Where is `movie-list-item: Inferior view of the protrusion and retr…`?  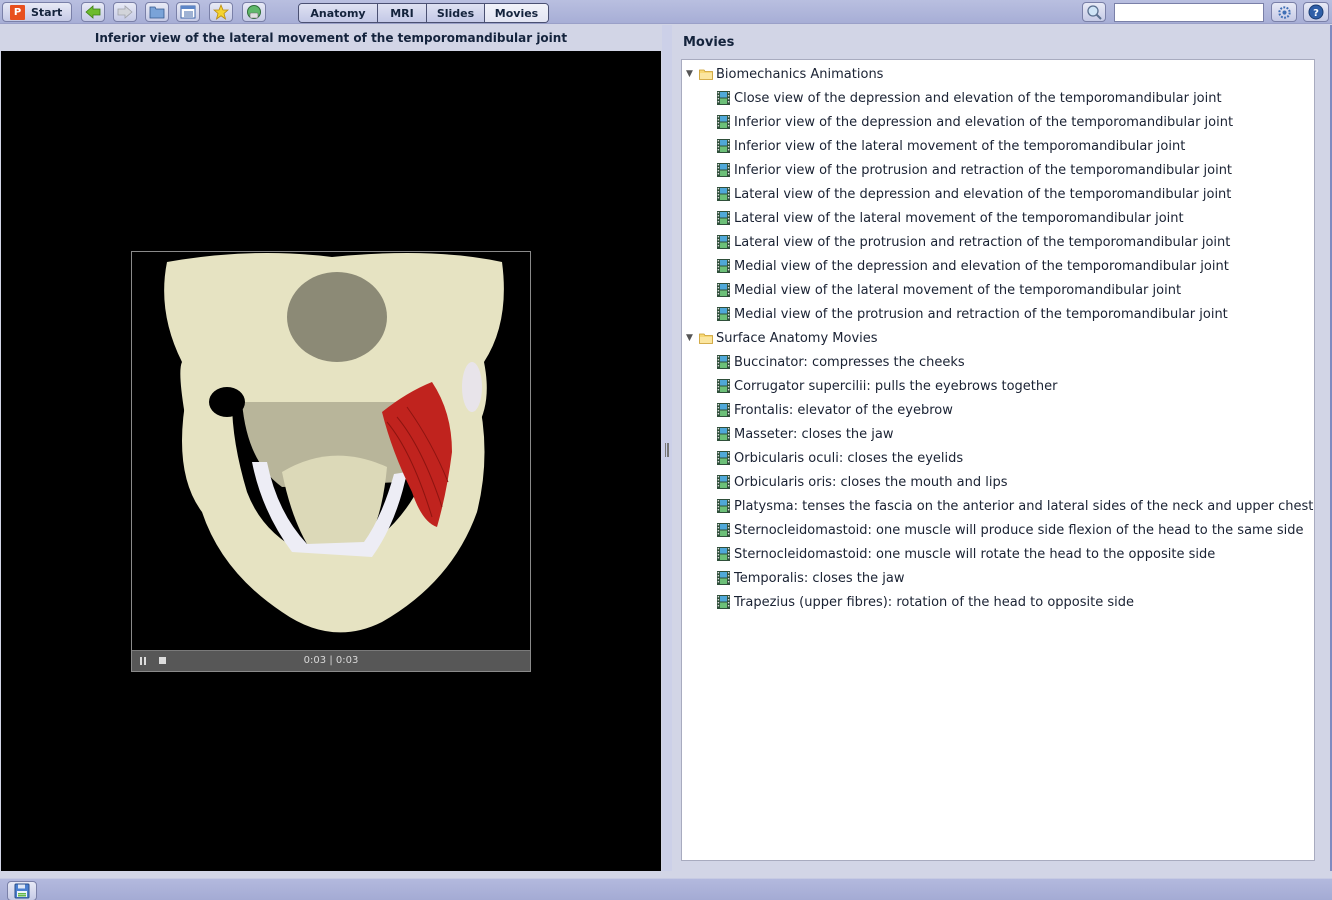
movie-list-item: Inferior view of the protrusion and retr… is located at coordinates (999, 170).